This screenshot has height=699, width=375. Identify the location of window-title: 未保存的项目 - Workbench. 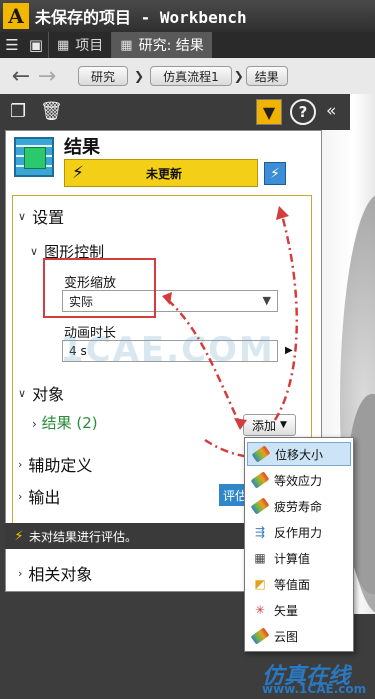
(141, 17).